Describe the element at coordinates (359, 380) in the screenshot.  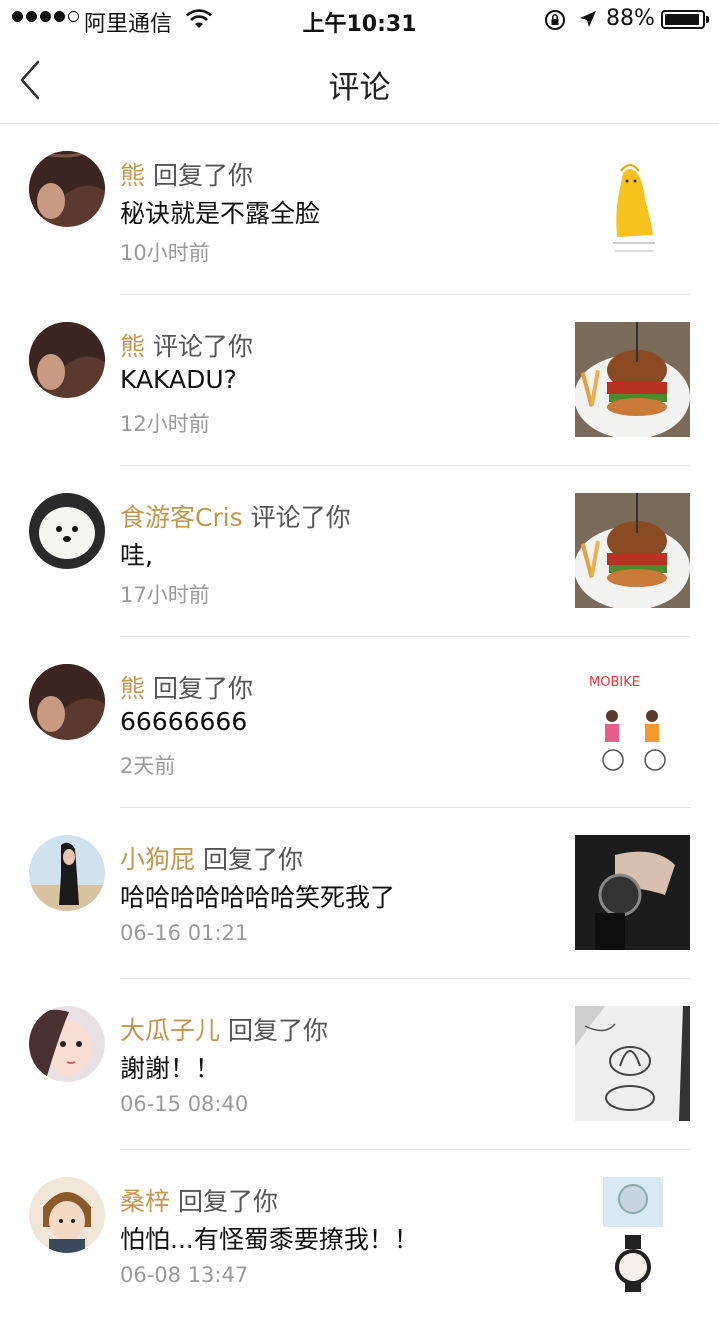
I see `comment-row: 熊 评论了你 KAKADU? 12小时前` at that location.